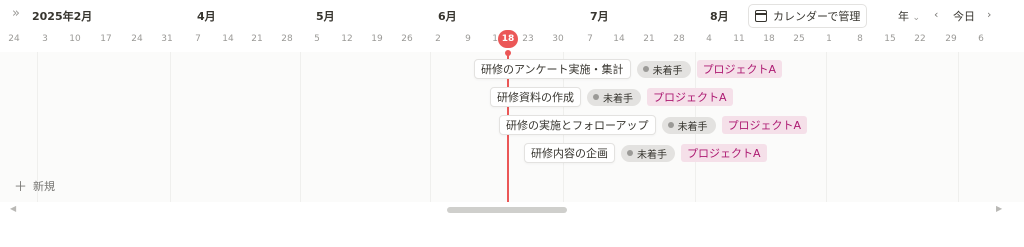 This screenshot has width=1024, height=247. I want to click on day-label: 30, so click(558, 39).